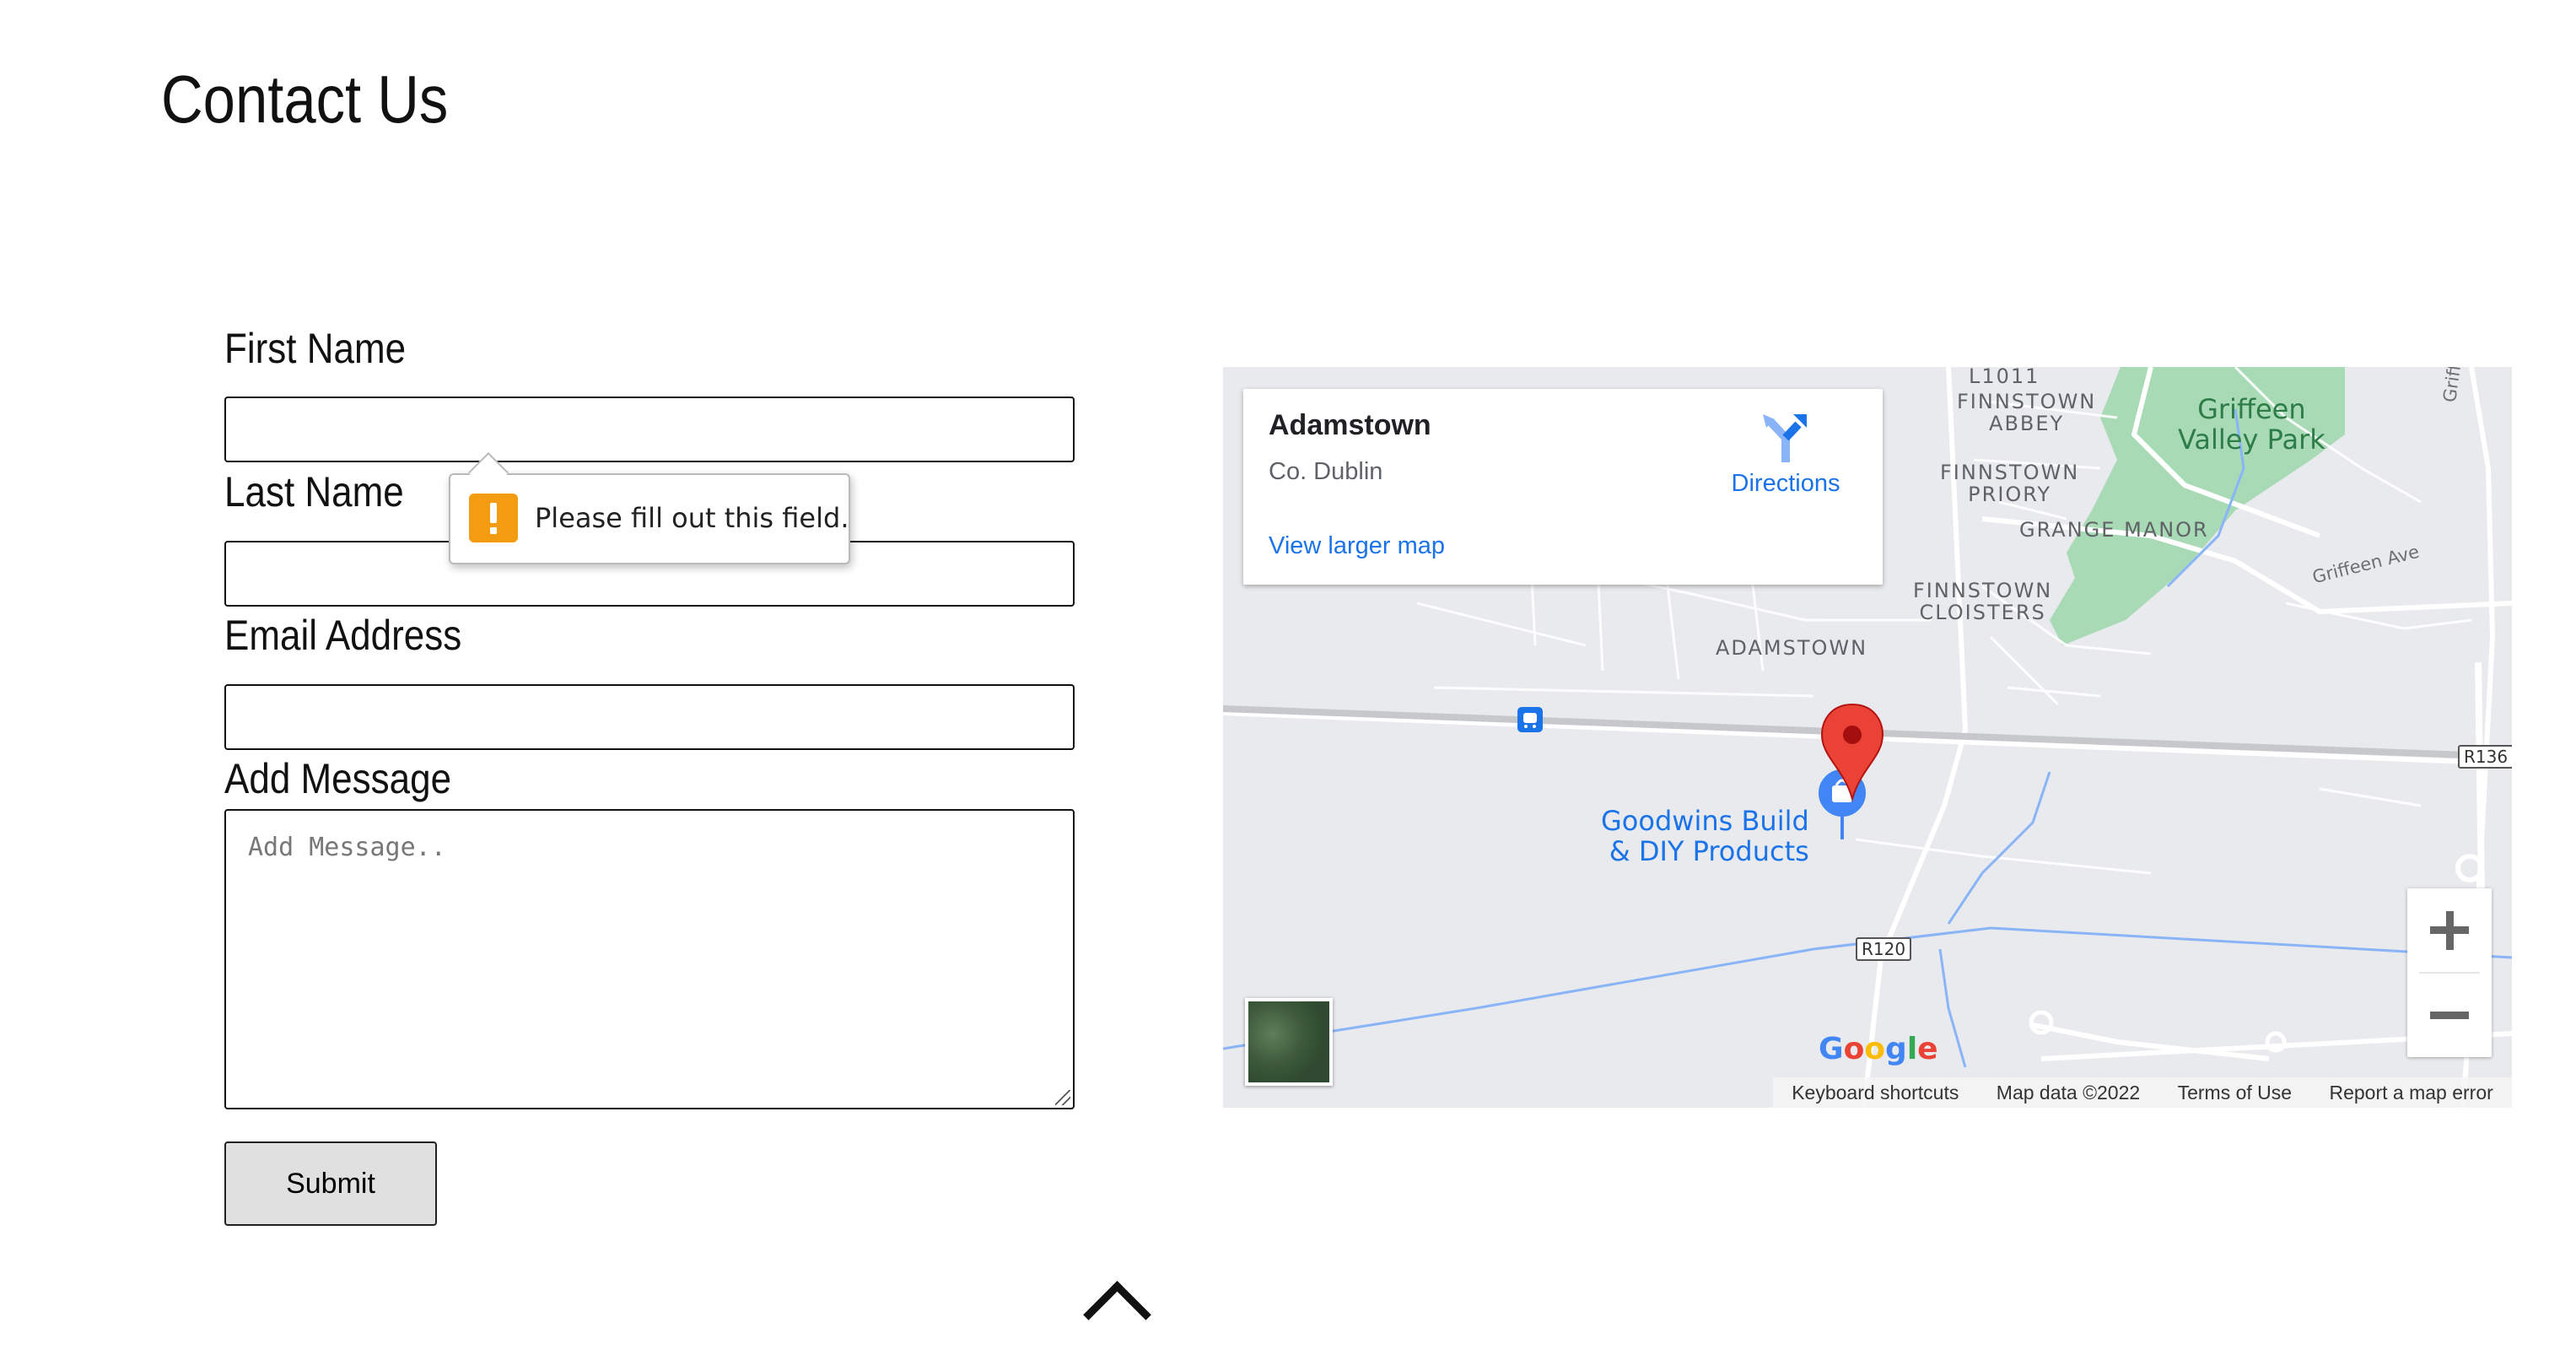 This screenshot has height=1349, width=2576. Describe the element at coordinates (1792, 648) in the screenshot. I see `map-area-label: ADAMSTOWN` at that location.